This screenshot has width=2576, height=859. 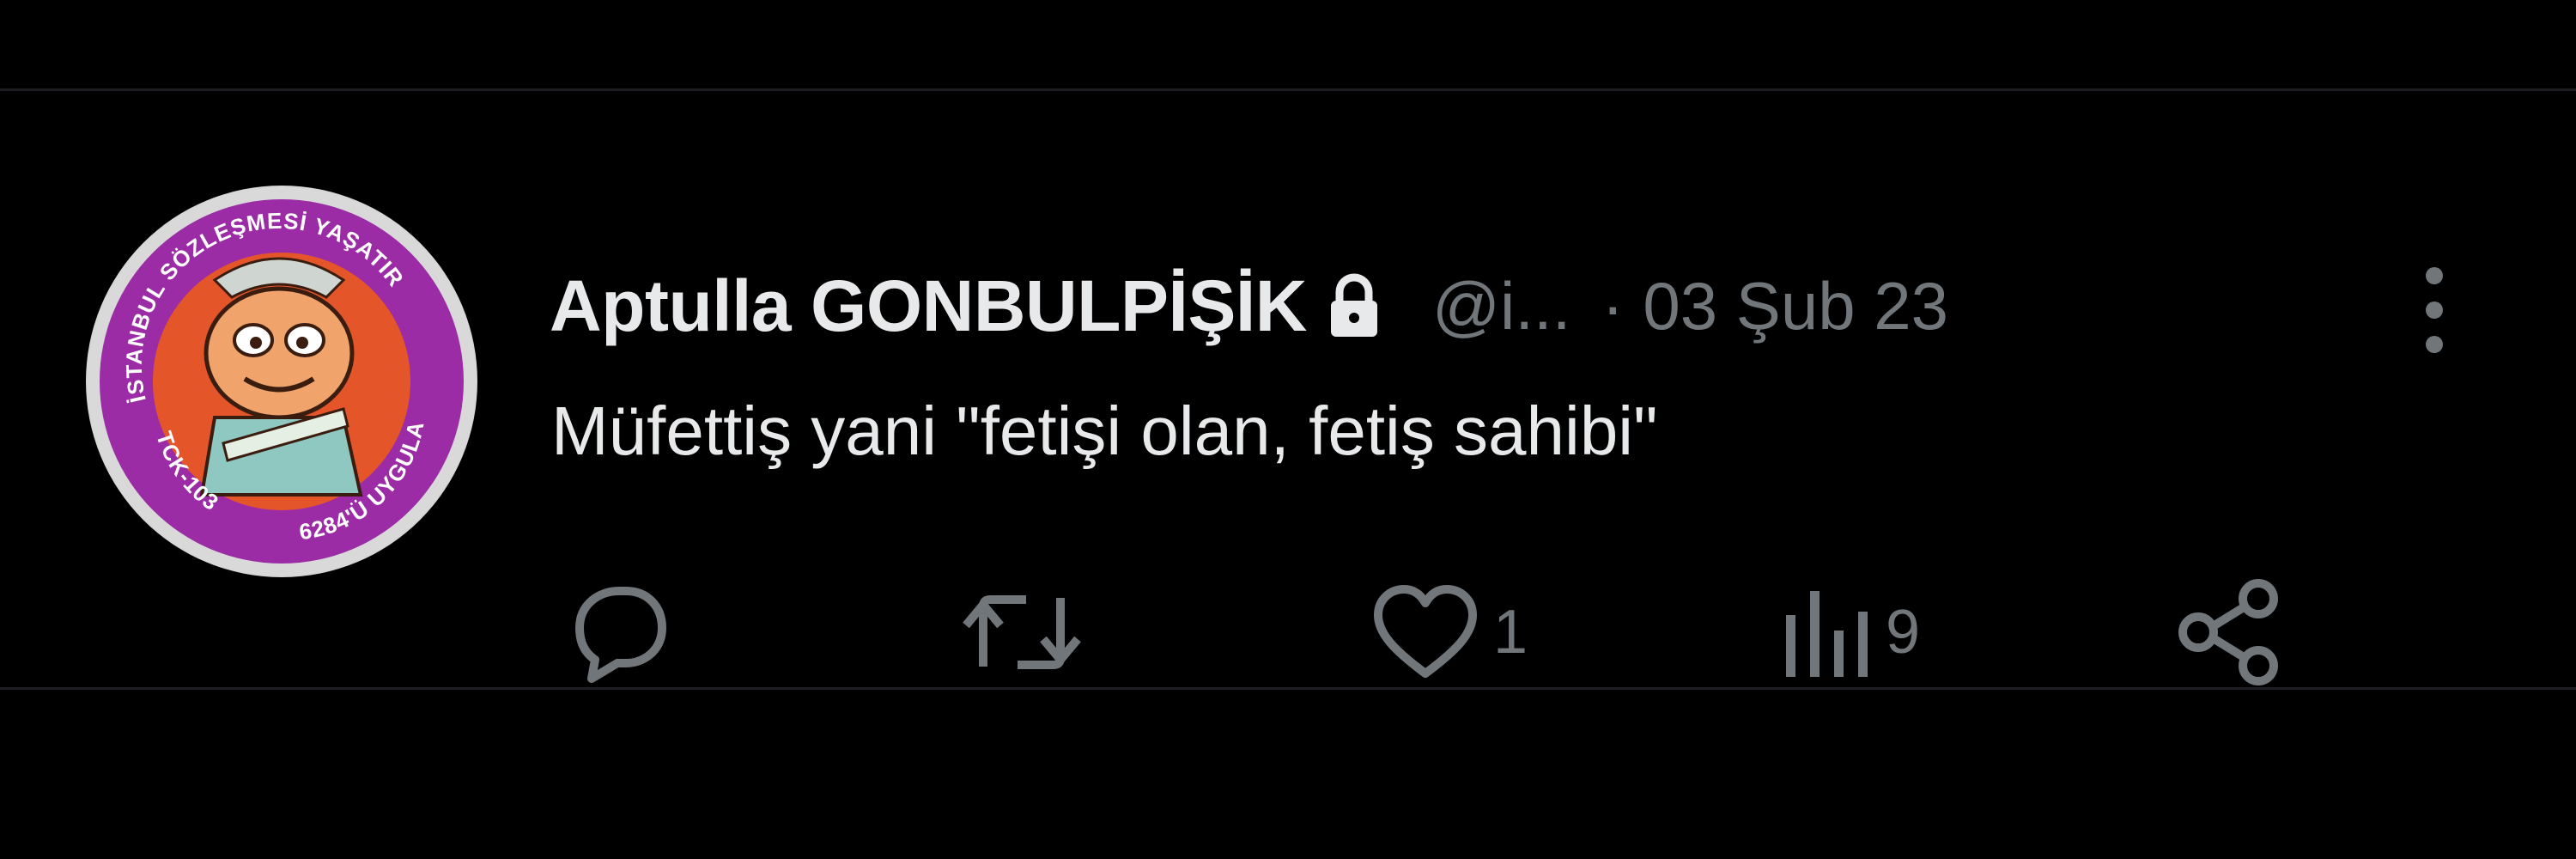 What do you see at coordinates (620, 635) in the screenshot?
I see `reply-icon` at bounding box center [620, 635].